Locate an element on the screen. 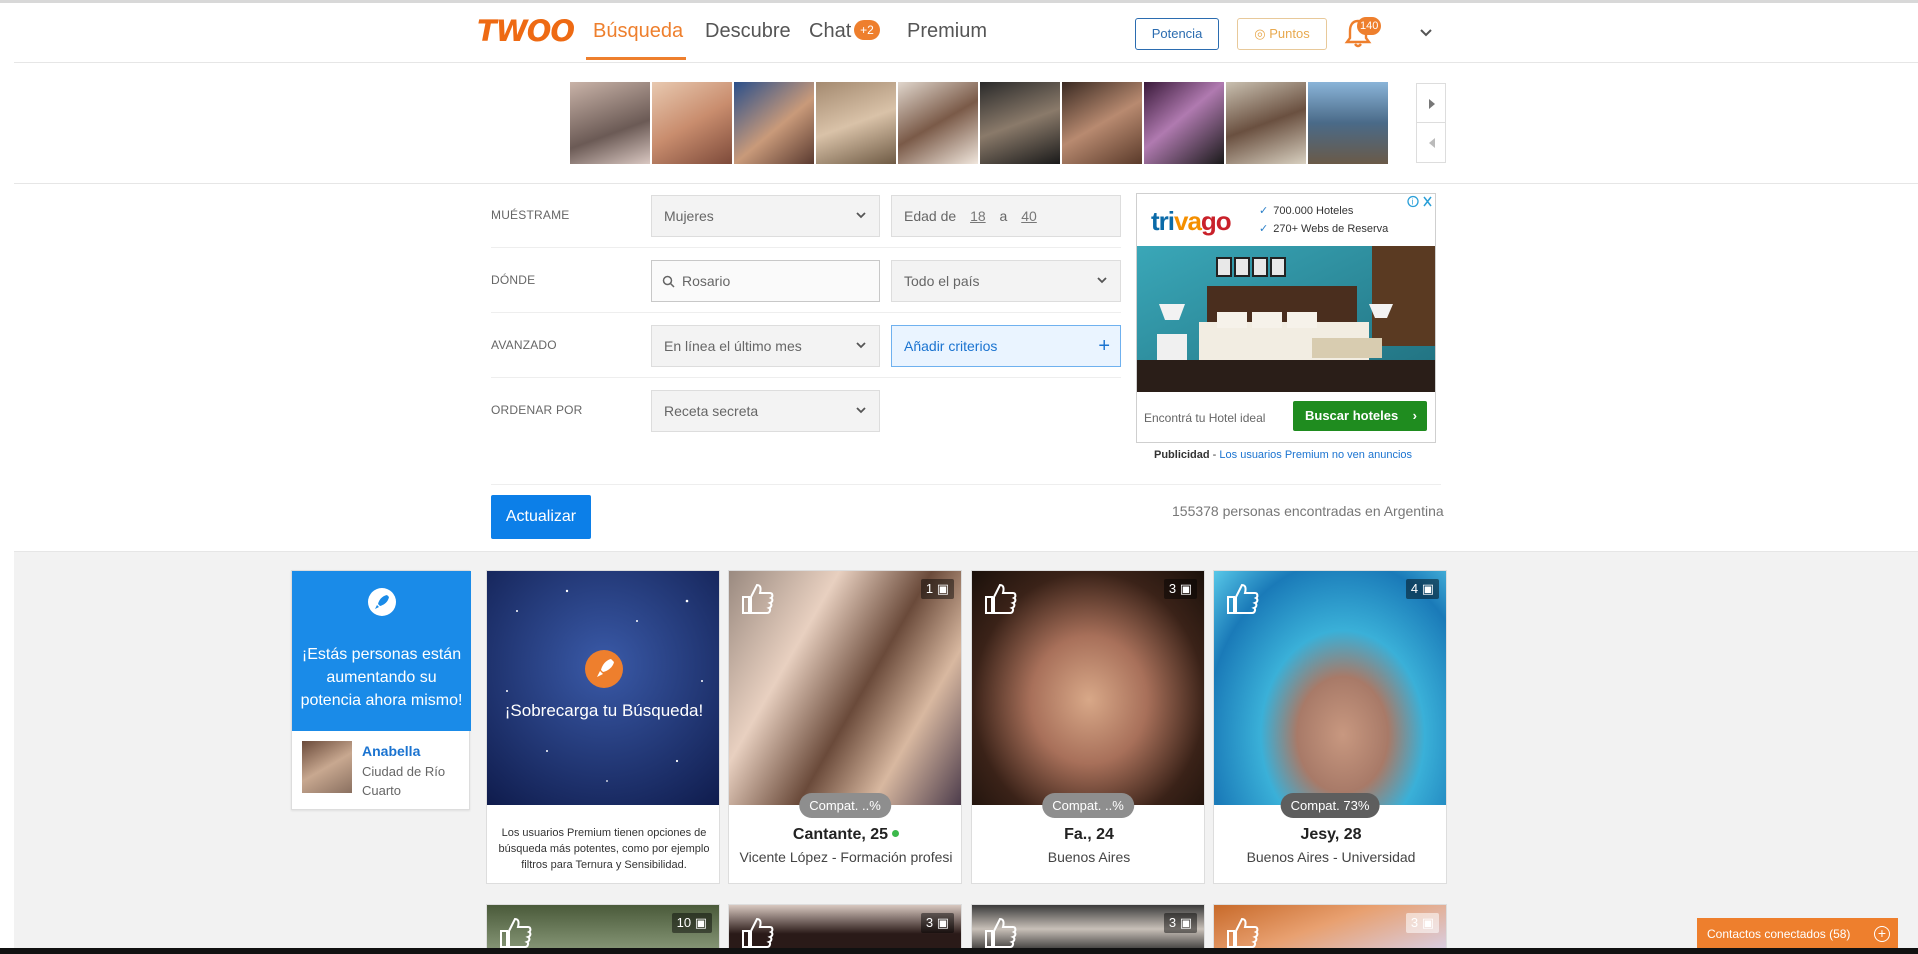 This screenshot has width=1918, height=954. age-from-input: 18 is located at coordinates (978, 216).